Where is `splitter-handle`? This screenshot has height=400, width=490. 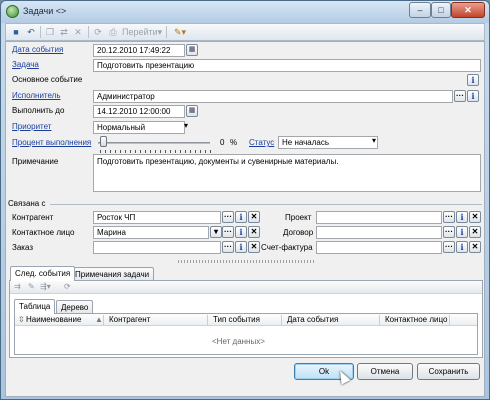 splitter-handle is located at coordinates (246, 261).